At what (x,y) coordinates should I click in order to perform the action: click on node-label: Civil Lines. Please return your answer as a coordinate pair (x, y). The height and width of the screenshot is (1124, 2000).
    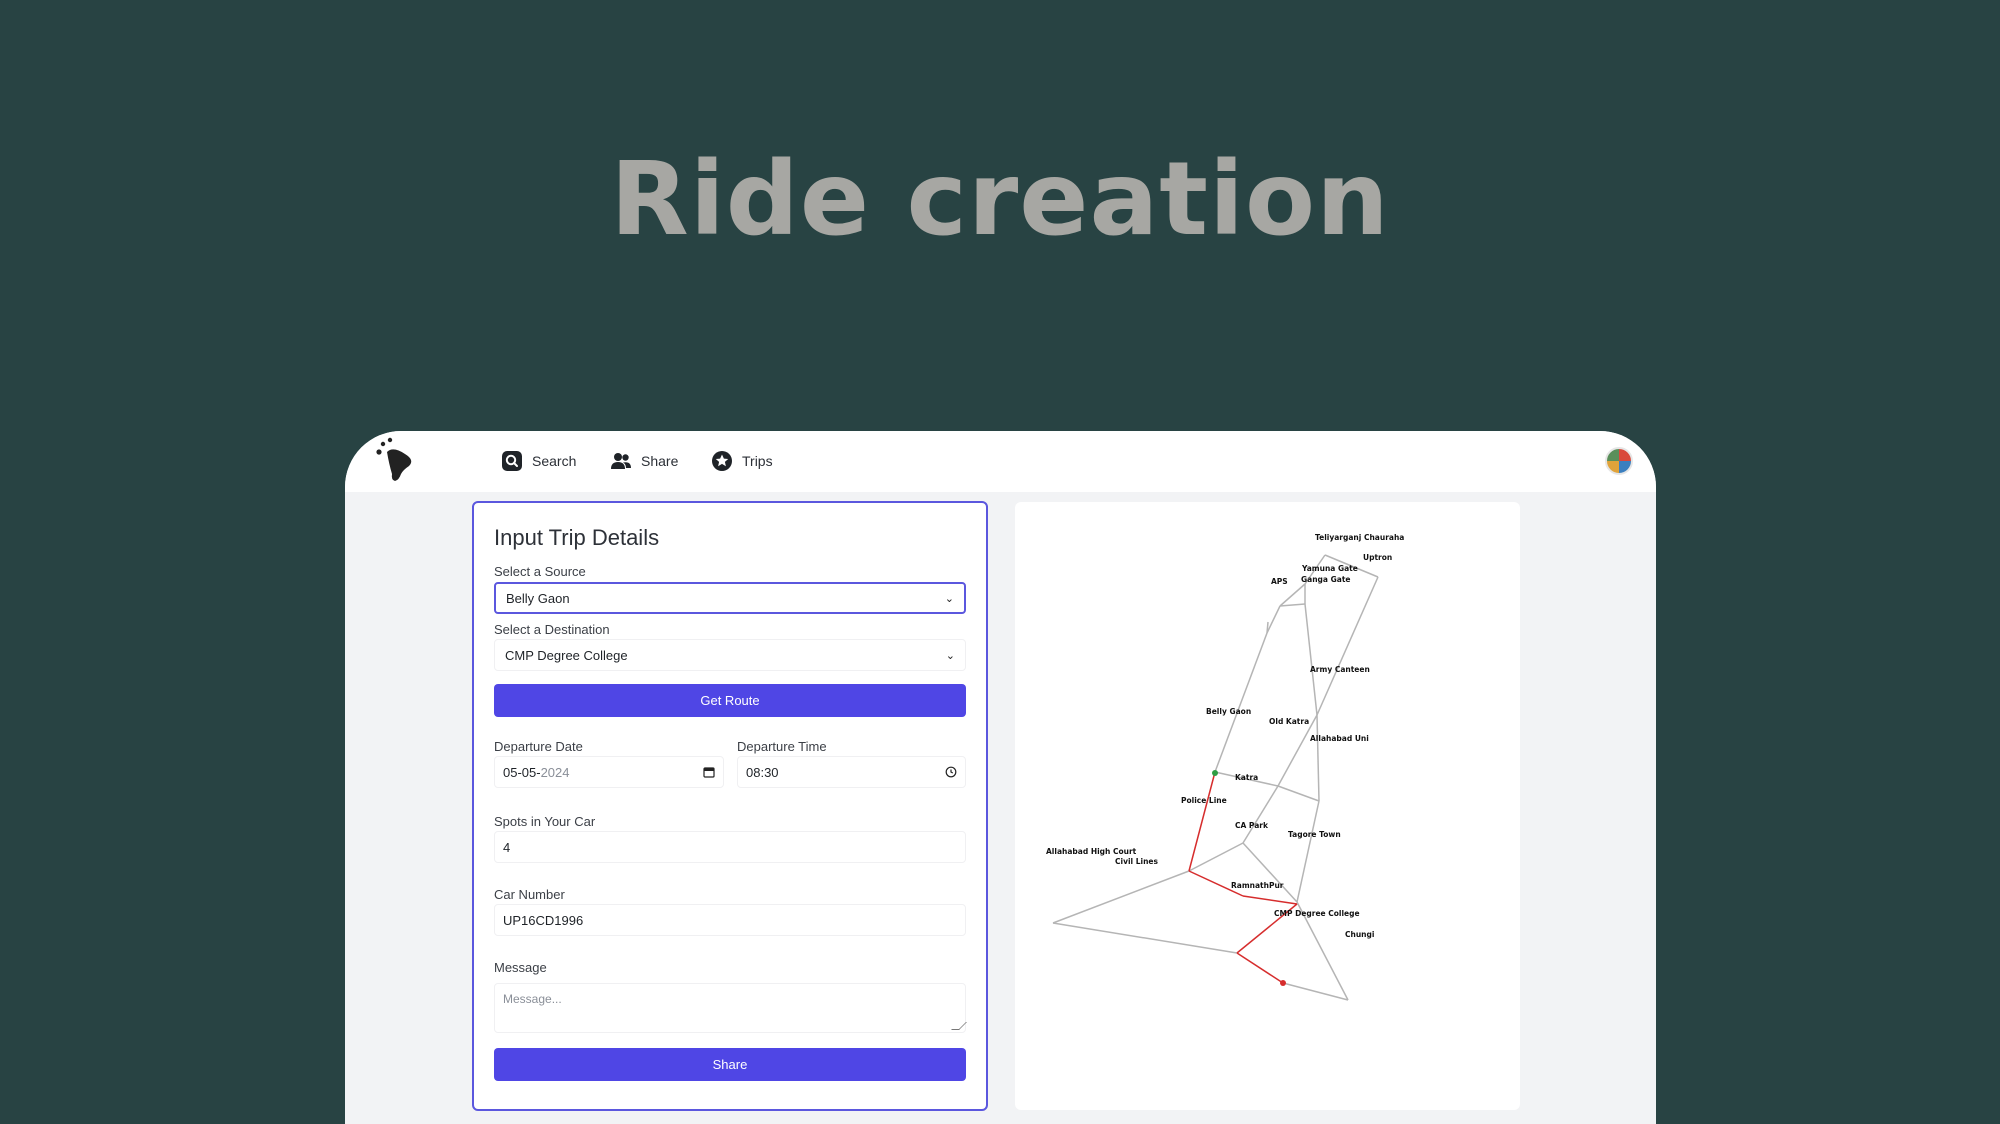
    Looking at the image, I should click on (1136, 861).